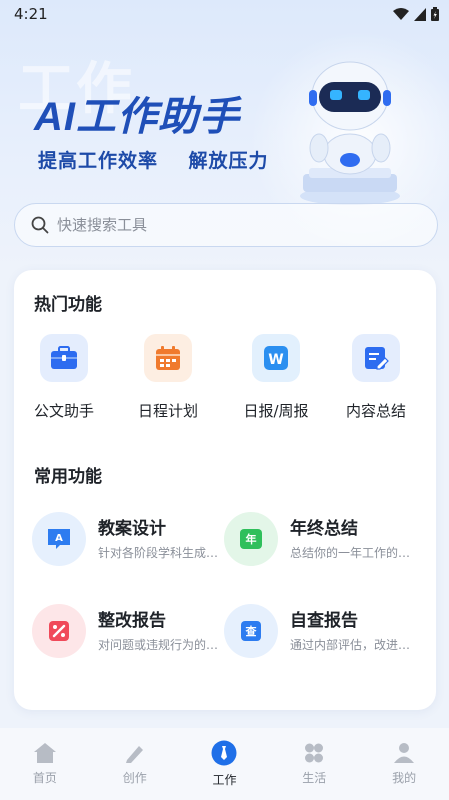  I want to click on hot-item-official-docs: 公文助手, so click(64, 377).